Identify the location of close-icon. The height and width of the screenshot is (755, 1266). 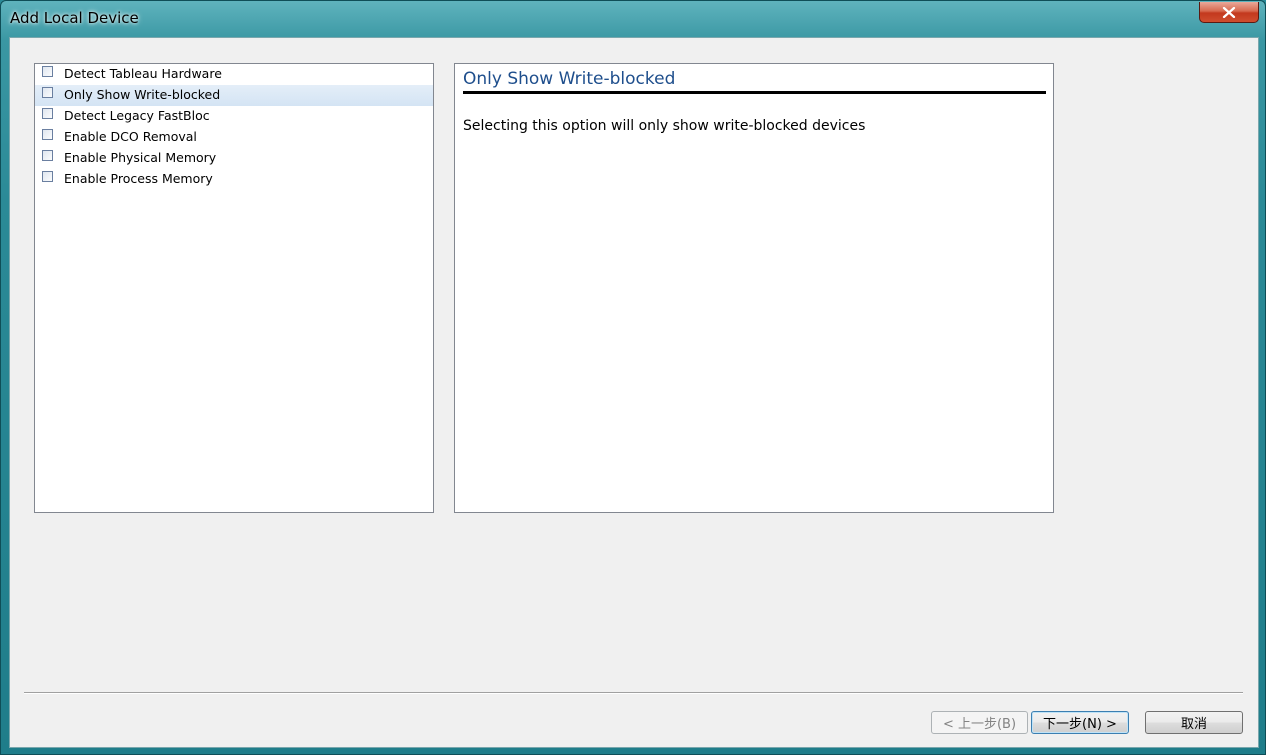
(1229, 12).